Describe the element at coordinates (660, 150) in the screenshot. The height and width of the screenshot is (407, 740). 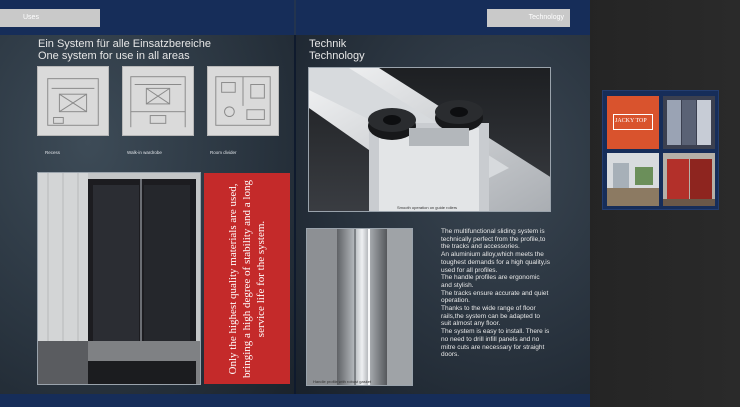
I see `catalog-thumbnail: JACKY TOP` at that location.